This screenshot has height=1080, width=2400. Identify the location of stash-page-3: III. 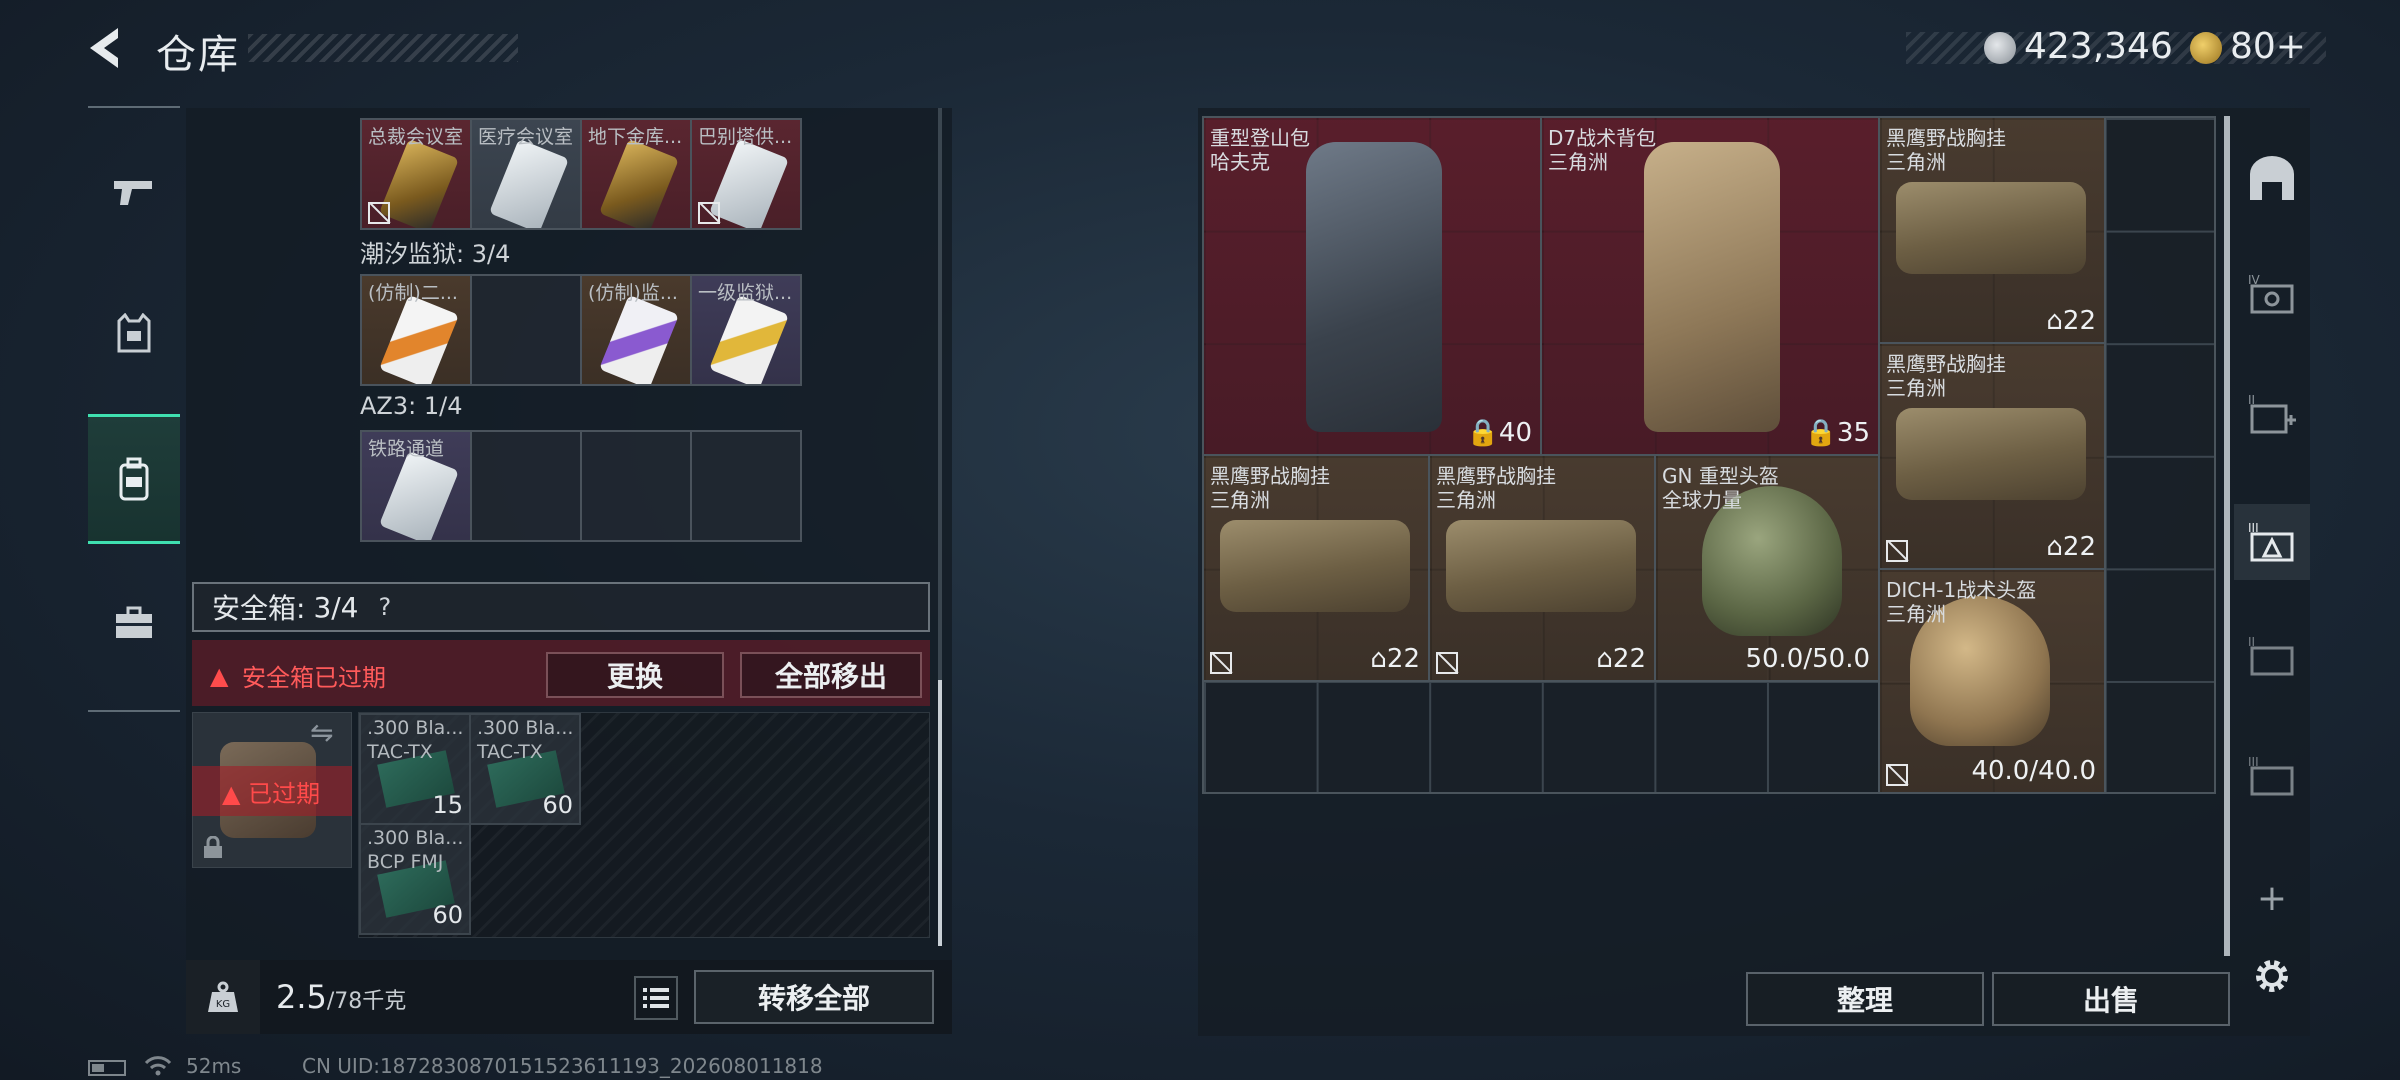
(2272, 542).